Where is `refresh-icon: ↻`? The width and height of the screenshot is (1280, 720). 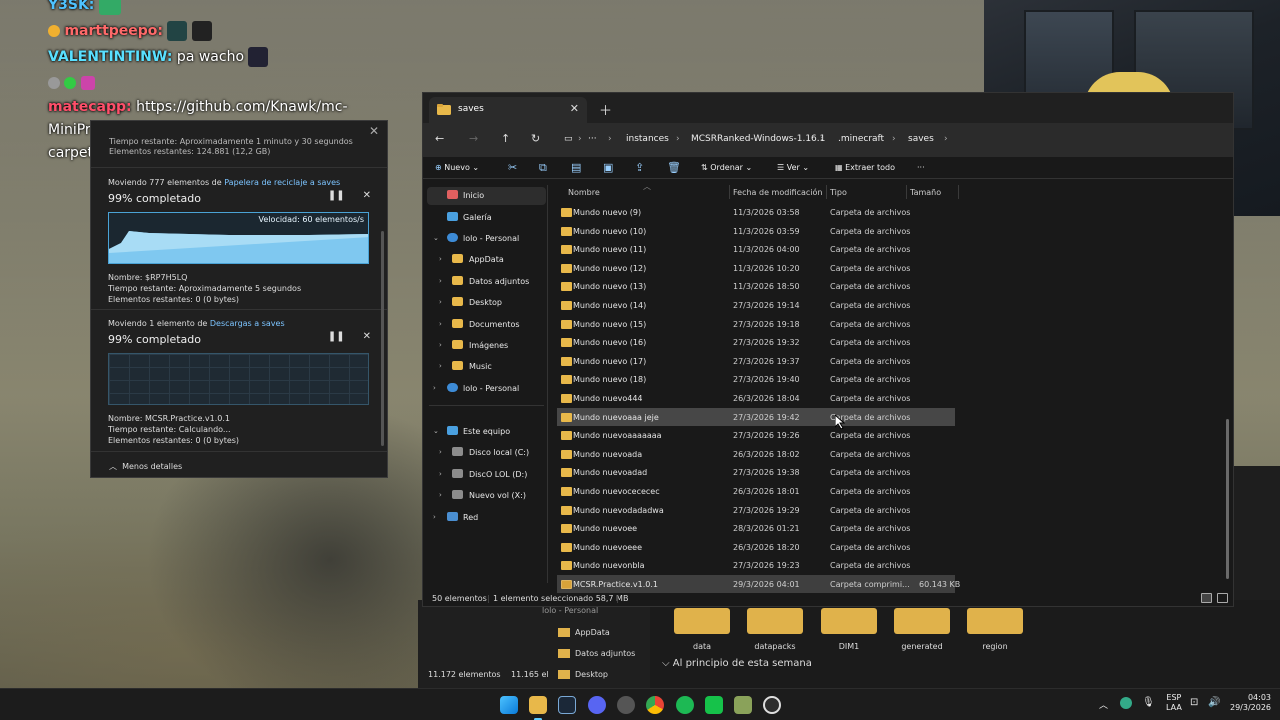
refresh-icon: ↻ is located at coordinates (535, 138).